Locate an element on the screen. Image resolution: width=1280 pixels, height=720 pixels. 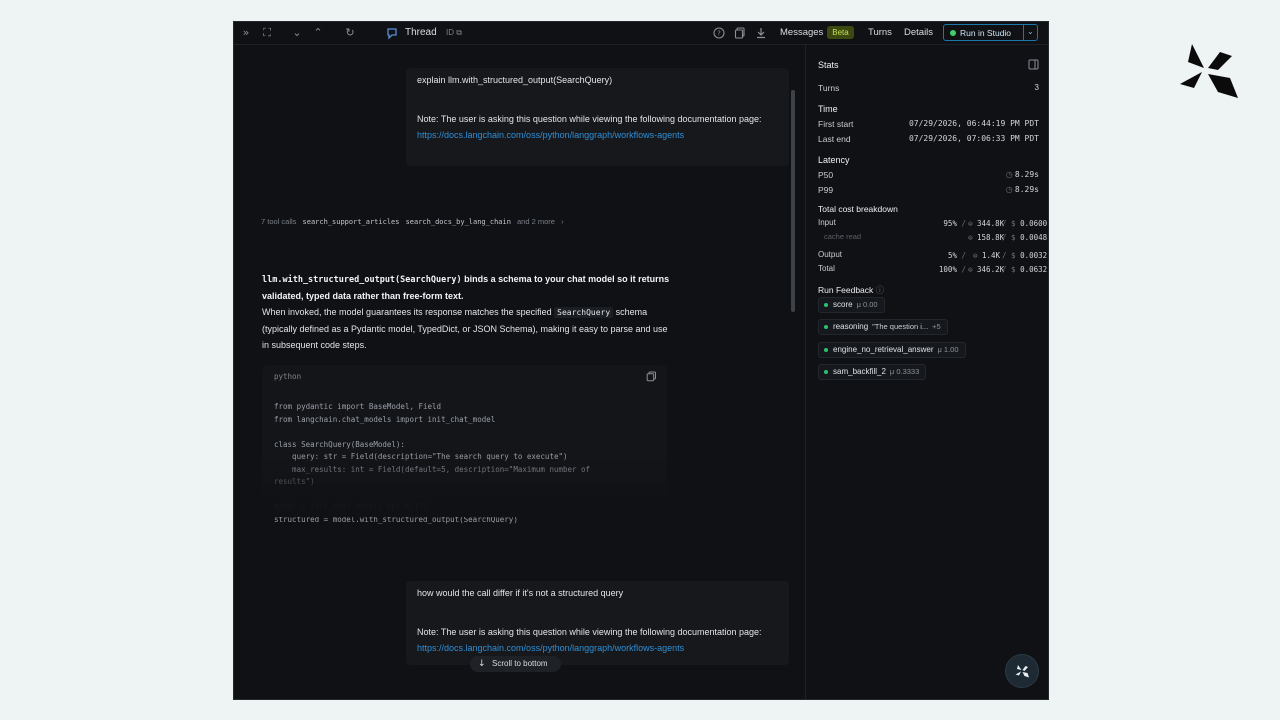
beta-badge: Beta is located at coordinates (840, 32).